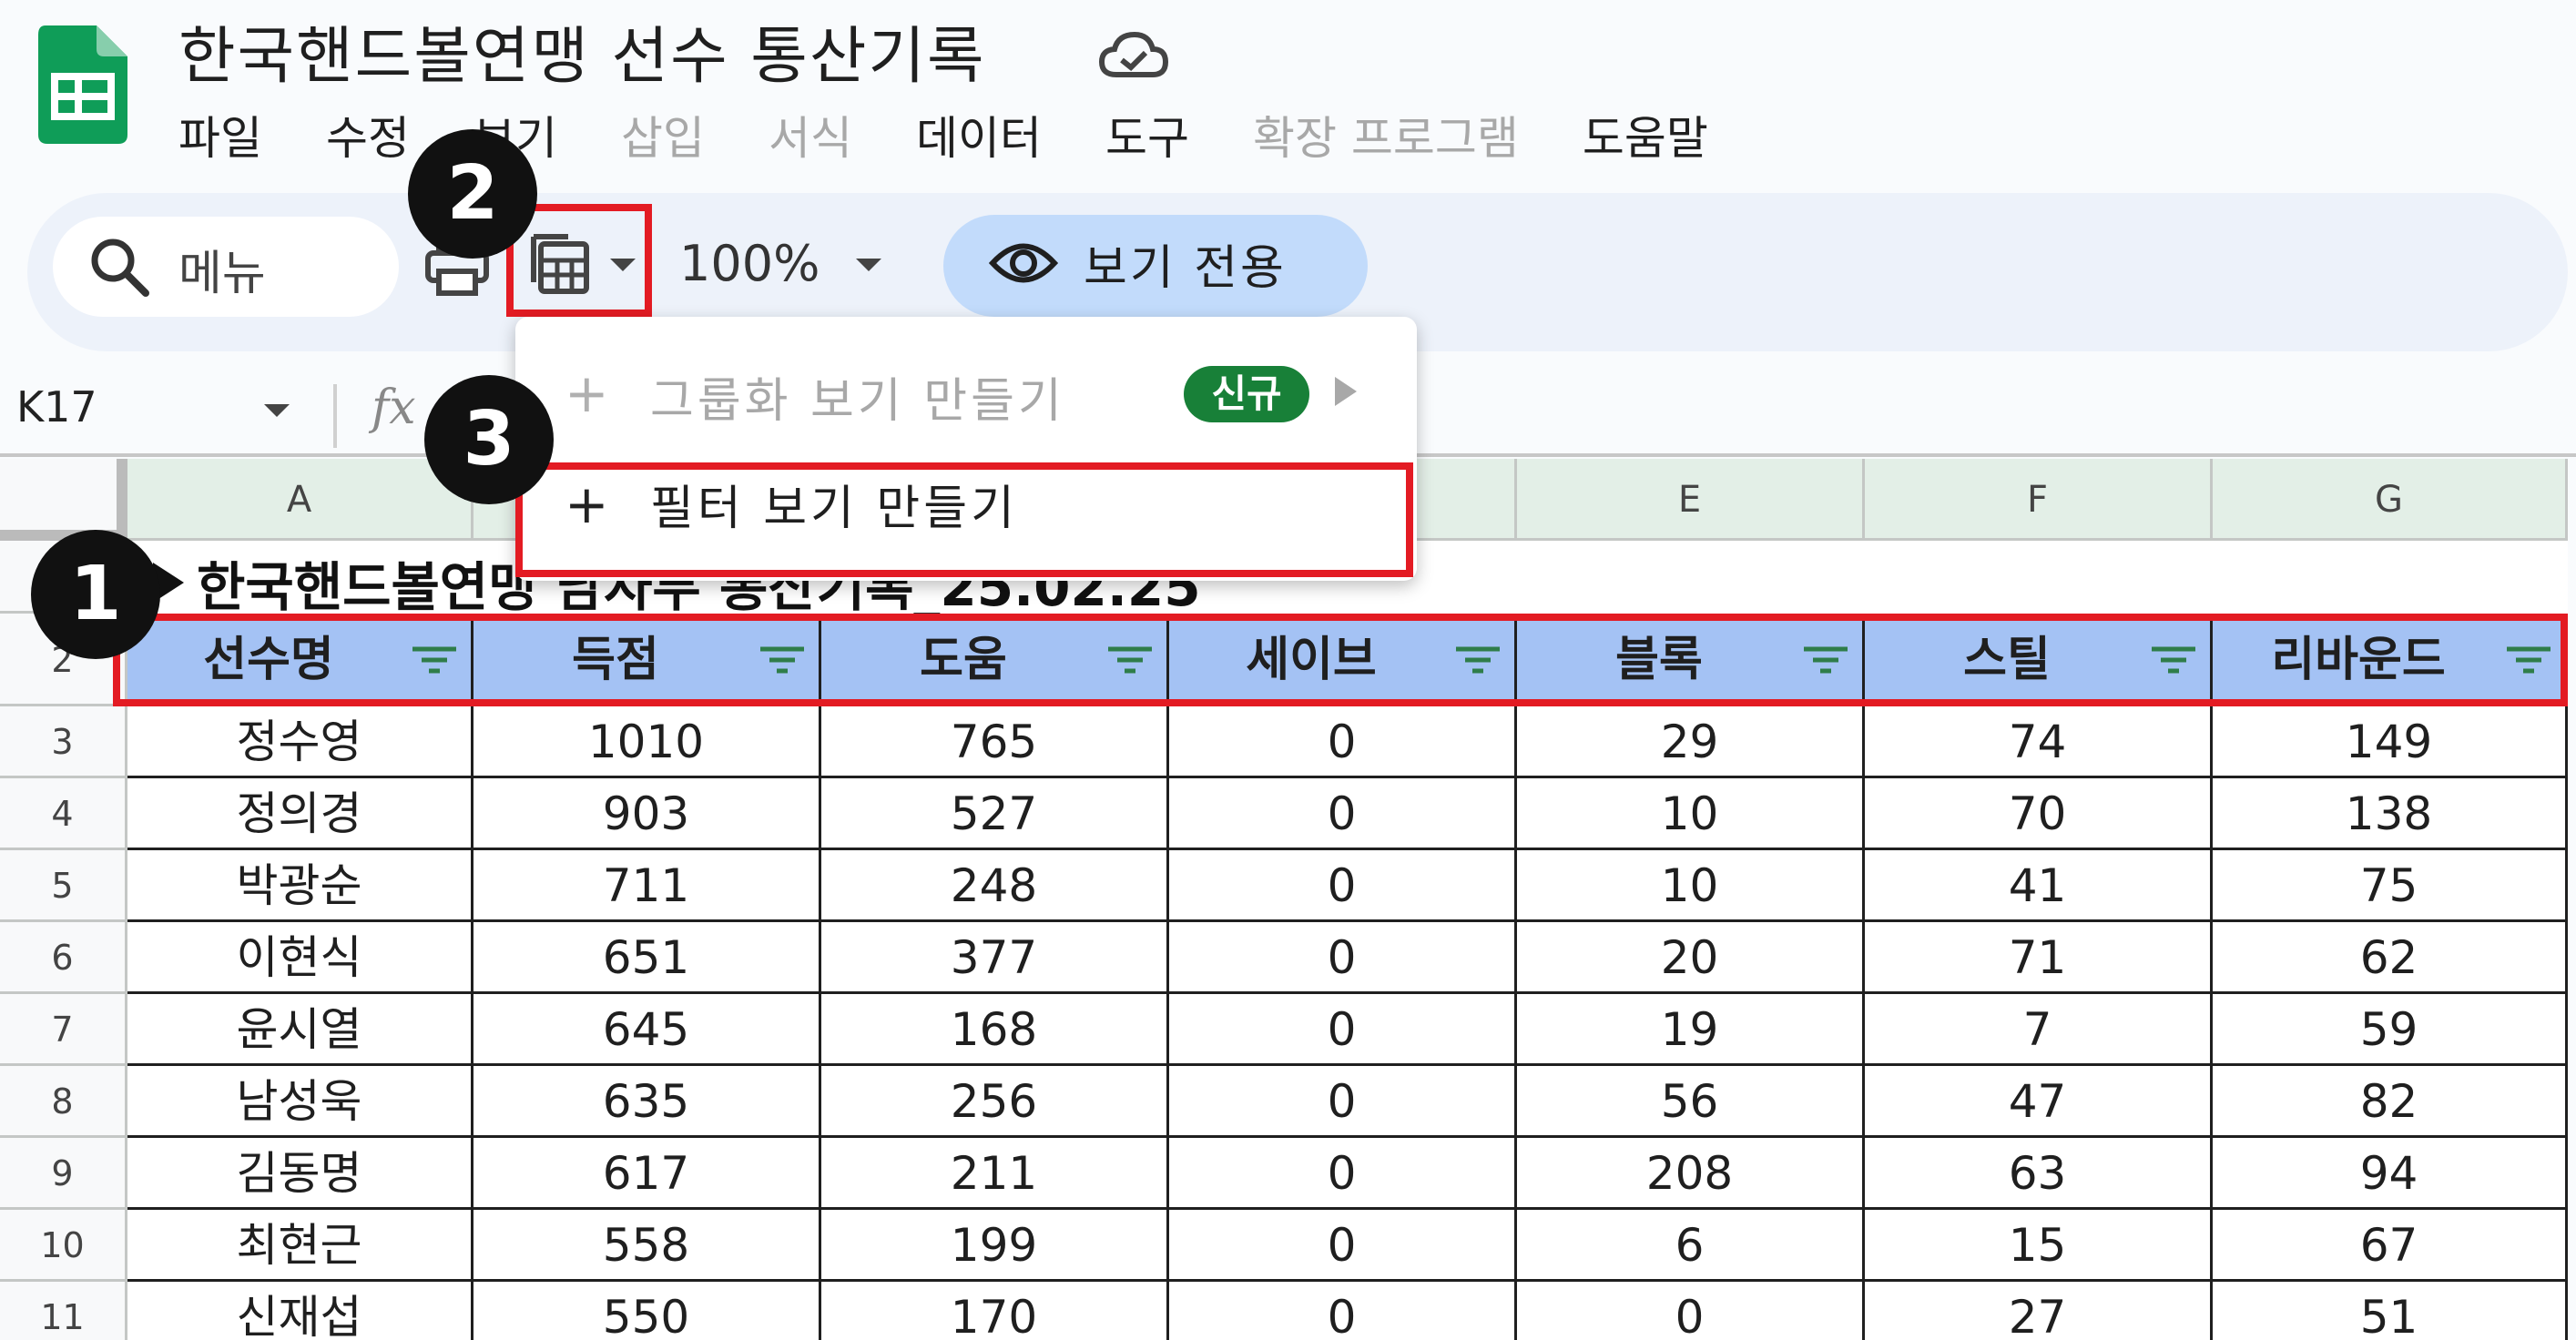 The image size is (2576, 1340). What do you see at coordinates (647, 1174) in the screenshot?
I see `table-cell: 617` at bounding box center [647, 1174].